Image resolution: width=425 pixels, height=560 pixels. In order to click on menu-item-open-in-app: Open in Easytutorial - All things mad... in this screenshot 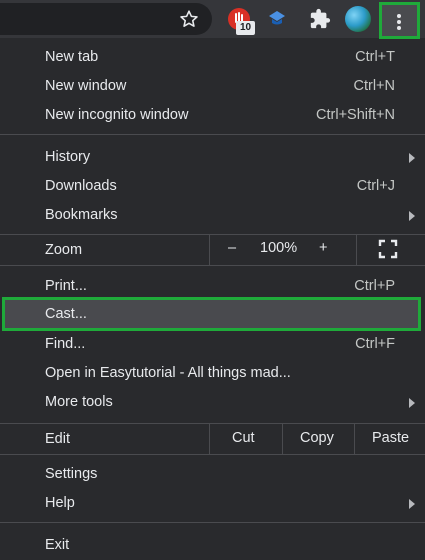, I will do `click(212, 373)`.